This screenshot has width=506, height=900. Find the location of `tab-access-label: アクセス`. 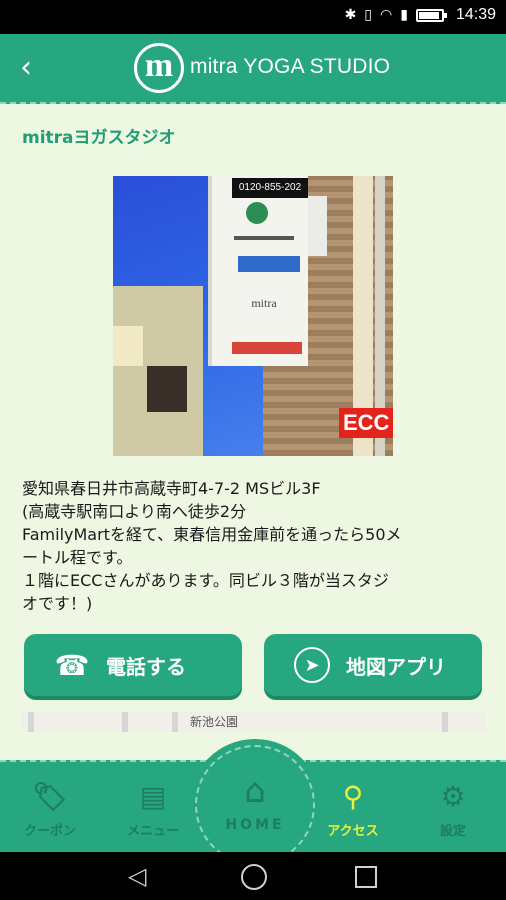

tab-access-label: アクセス is located at coordinates (353, 831).